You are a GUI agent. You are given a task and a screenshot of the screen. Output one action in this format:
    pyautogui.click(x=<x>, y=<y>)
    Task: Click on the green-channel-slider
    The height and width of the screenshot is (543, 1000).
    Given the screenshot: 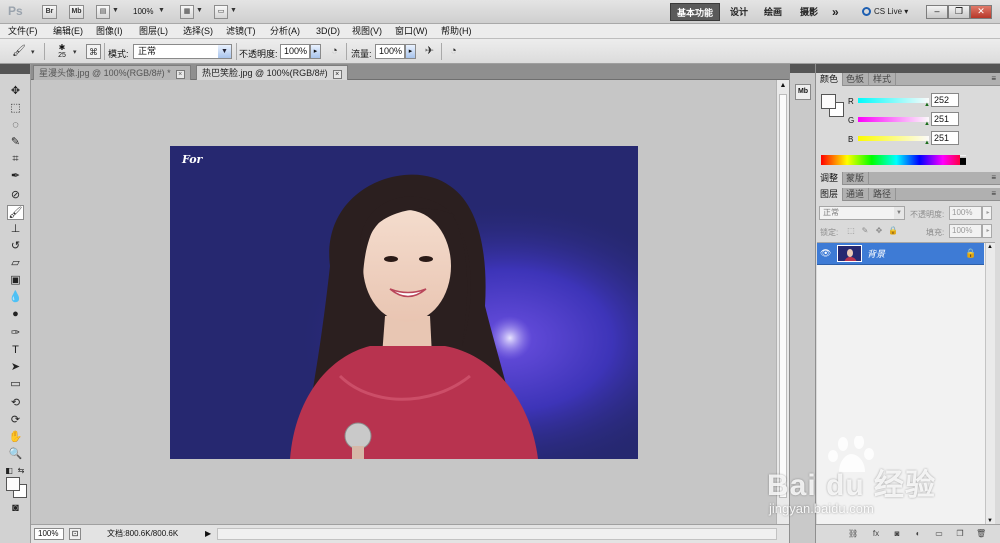 What is the action you would take?
    pyautogui.click(x=893, y=119)
    